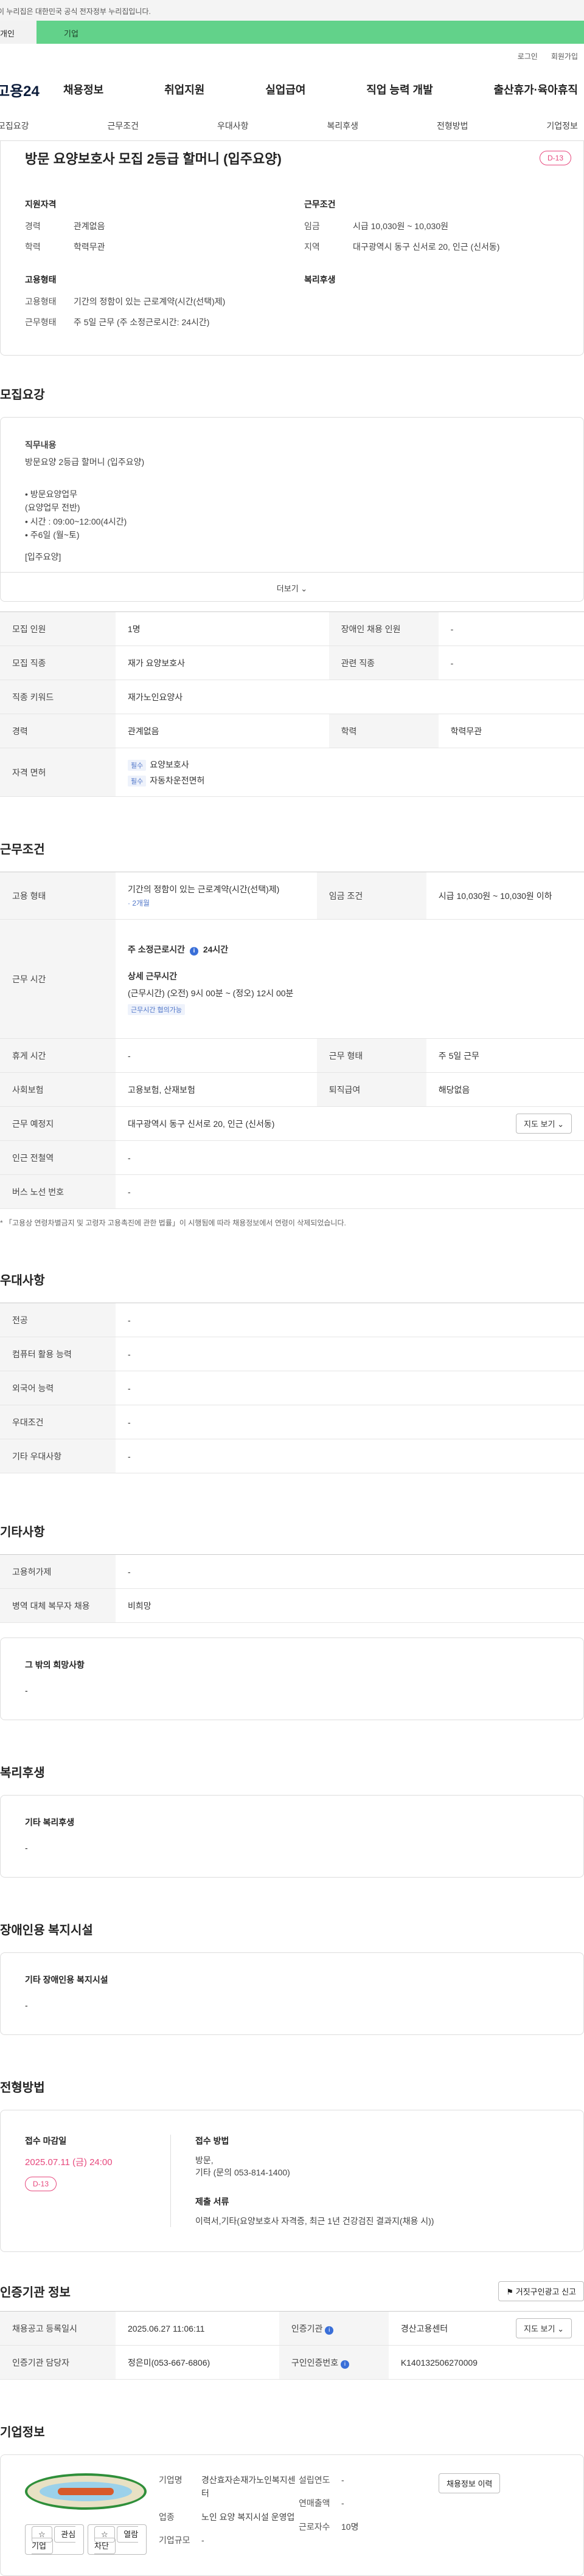 Image resolution: width=584 pixels, height=2576 pixels. What do you see at coordinates (342, 126) in the screenshot?
I see `tab-welfare: 복리후생` at bounding box center [342, 126].